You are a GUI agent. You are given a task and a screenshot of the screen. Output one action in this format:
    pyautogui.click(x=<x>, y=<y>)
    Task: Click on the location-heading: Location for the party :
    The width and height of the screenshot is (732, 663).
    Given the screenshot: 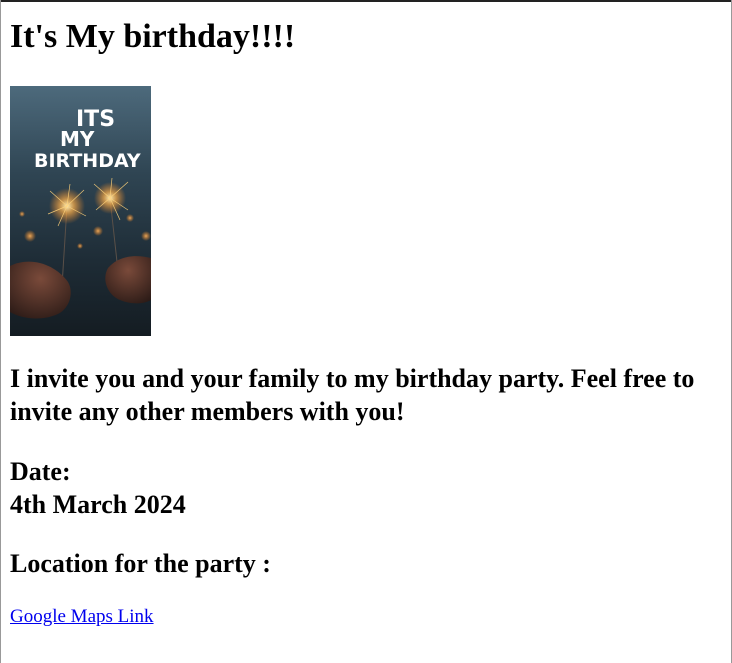 What is the action you would take?
    pyautogui.click(x=140, y=563)
    